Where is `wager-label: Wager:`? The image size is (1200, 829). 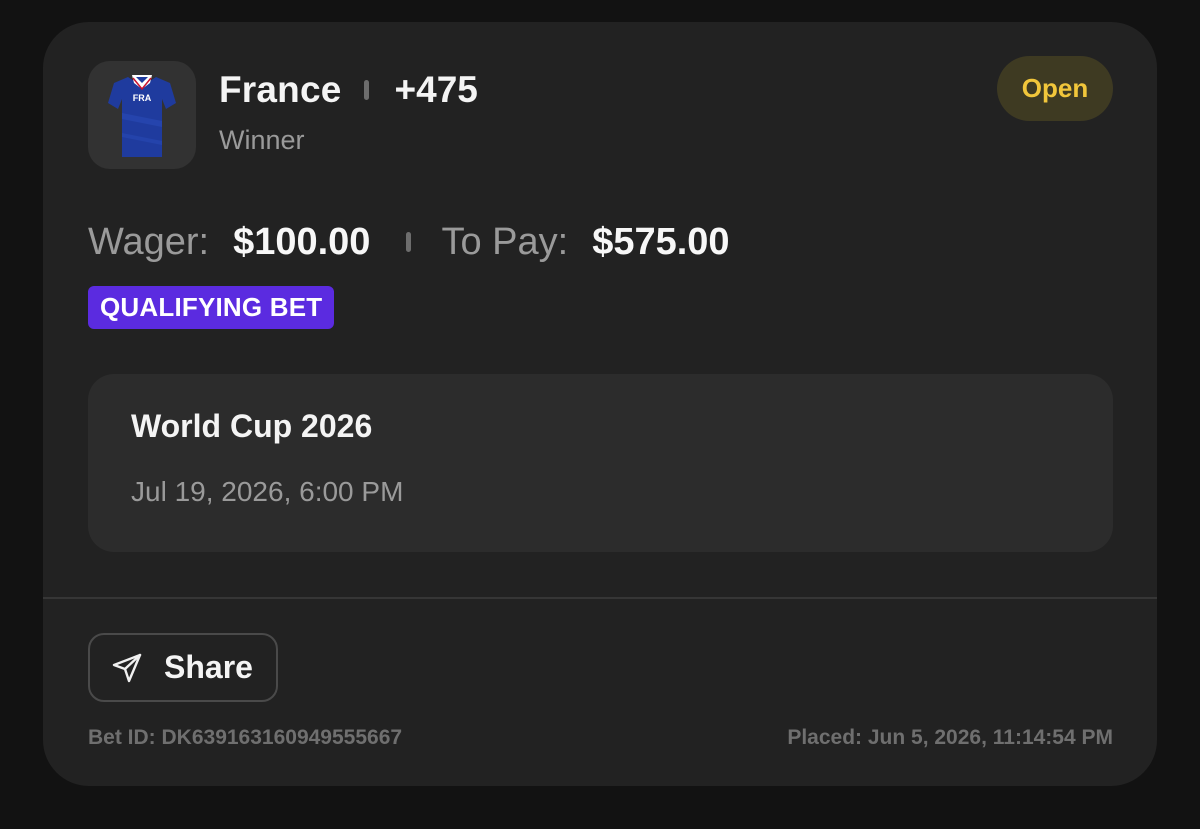
wager-label: Wager: is located at coordinates (149, 241).